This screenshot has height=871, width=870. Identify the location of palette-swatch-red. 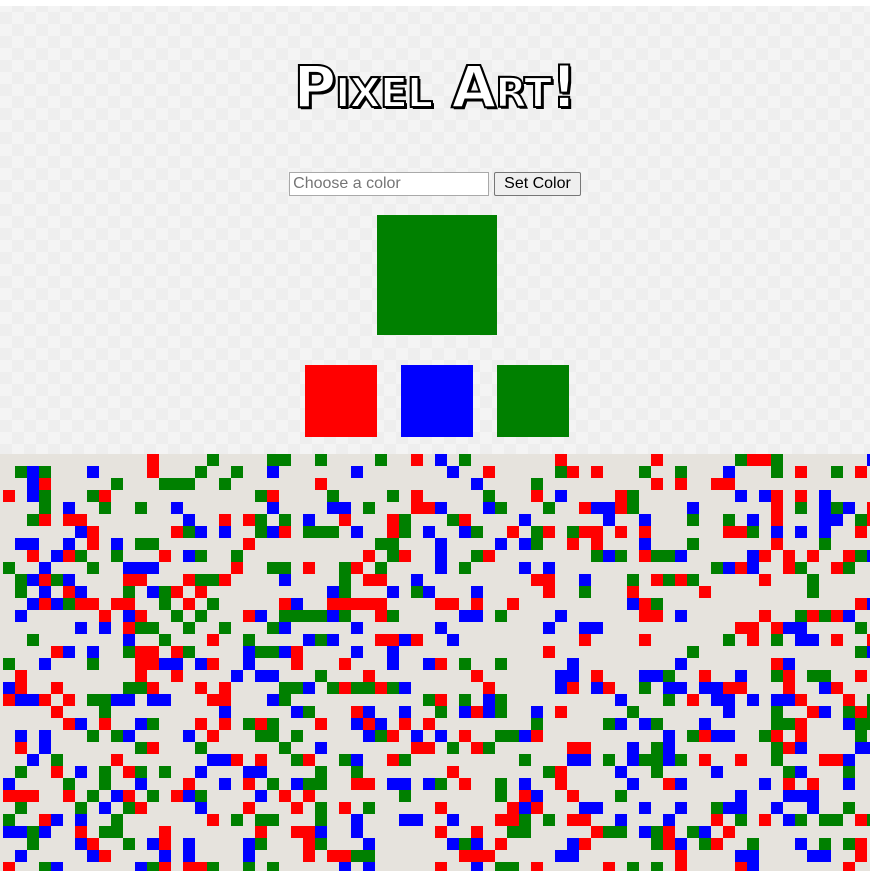
(341, 401).